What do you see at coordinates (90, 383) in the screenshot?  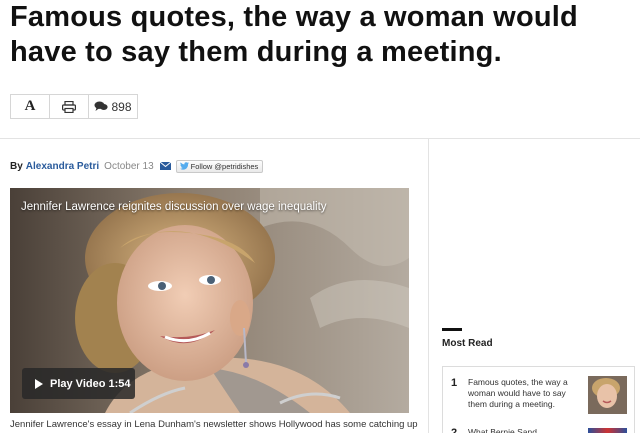 I see `play-video-label: Play Video 1:54` at bounding box center [90, 383].